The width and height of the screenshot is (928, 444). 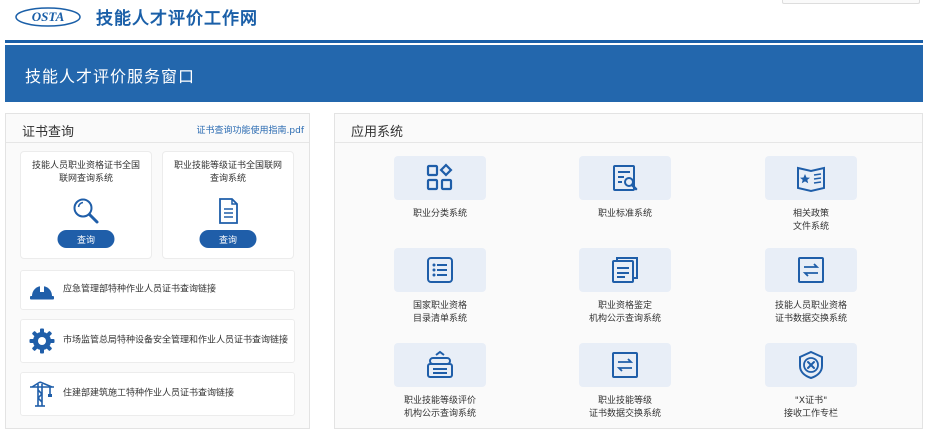 I want to click on document-icon, so click(x=228, y=211).